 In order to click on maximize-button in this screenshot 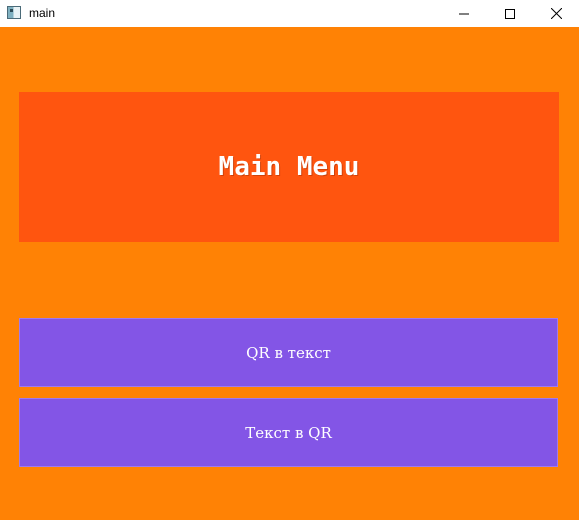, I will do `click(510, 13)`.